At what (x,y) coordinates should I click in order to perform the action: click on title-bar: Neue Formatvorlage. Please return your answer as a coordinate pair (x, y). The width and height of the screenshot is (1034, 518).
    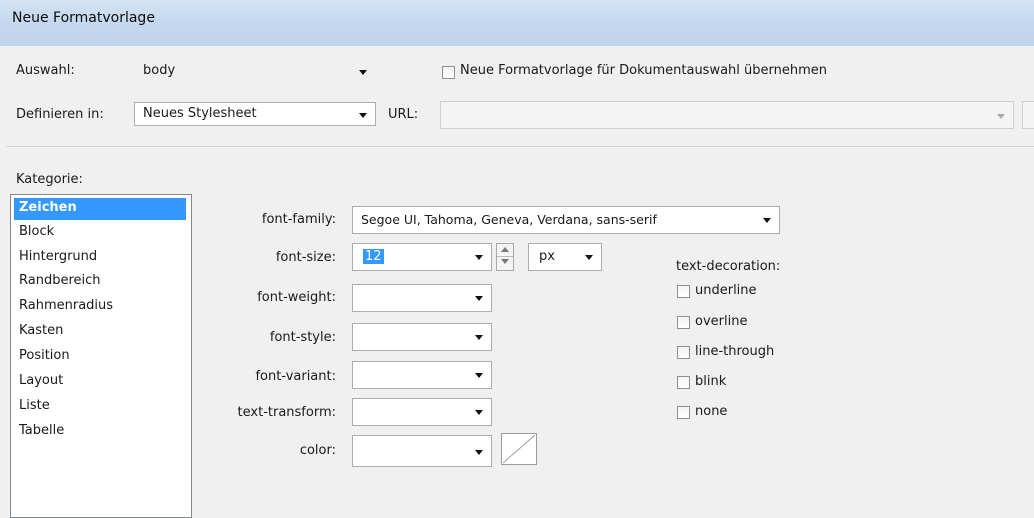
    Looking at the image, I should click on (517, 23).